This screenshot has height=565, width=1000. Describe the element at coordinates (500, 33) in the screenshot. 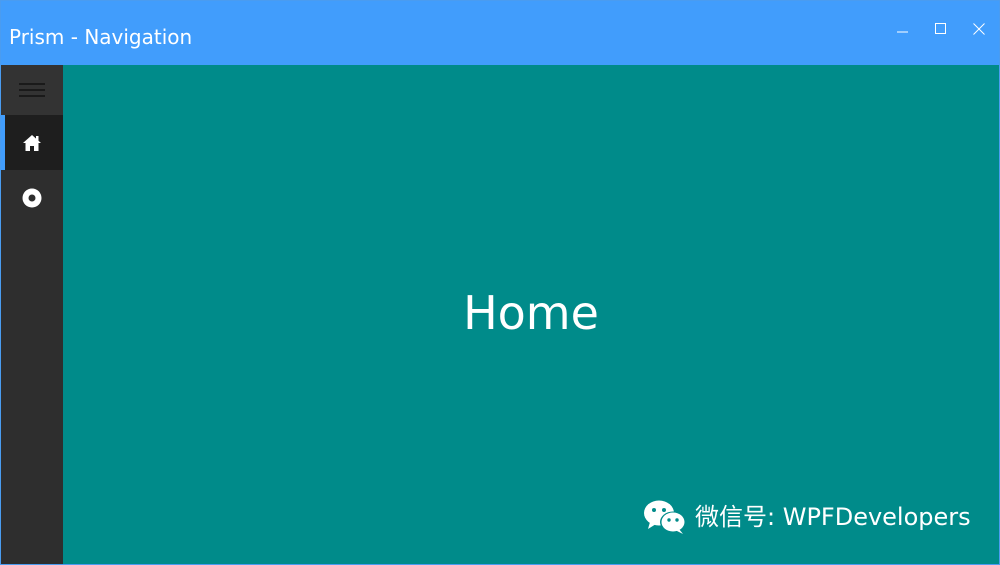

I see `title-bar: Prism - Navigation` at that location.